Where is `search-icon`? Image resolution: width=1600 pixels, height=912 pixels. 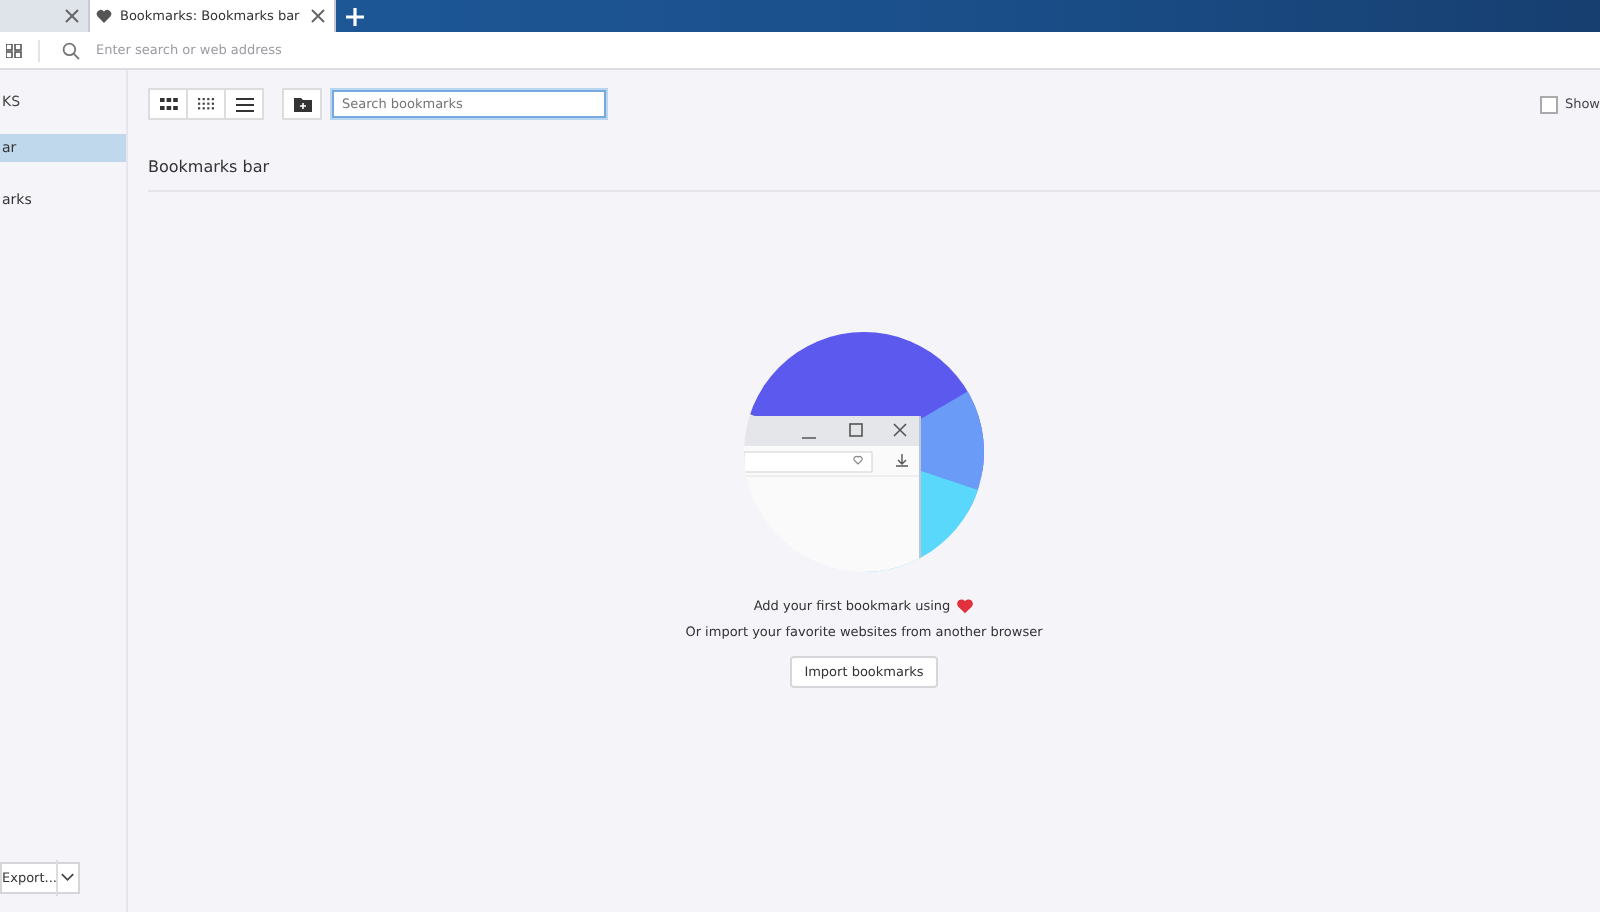 search-icon is located at coordinates (71, 50).